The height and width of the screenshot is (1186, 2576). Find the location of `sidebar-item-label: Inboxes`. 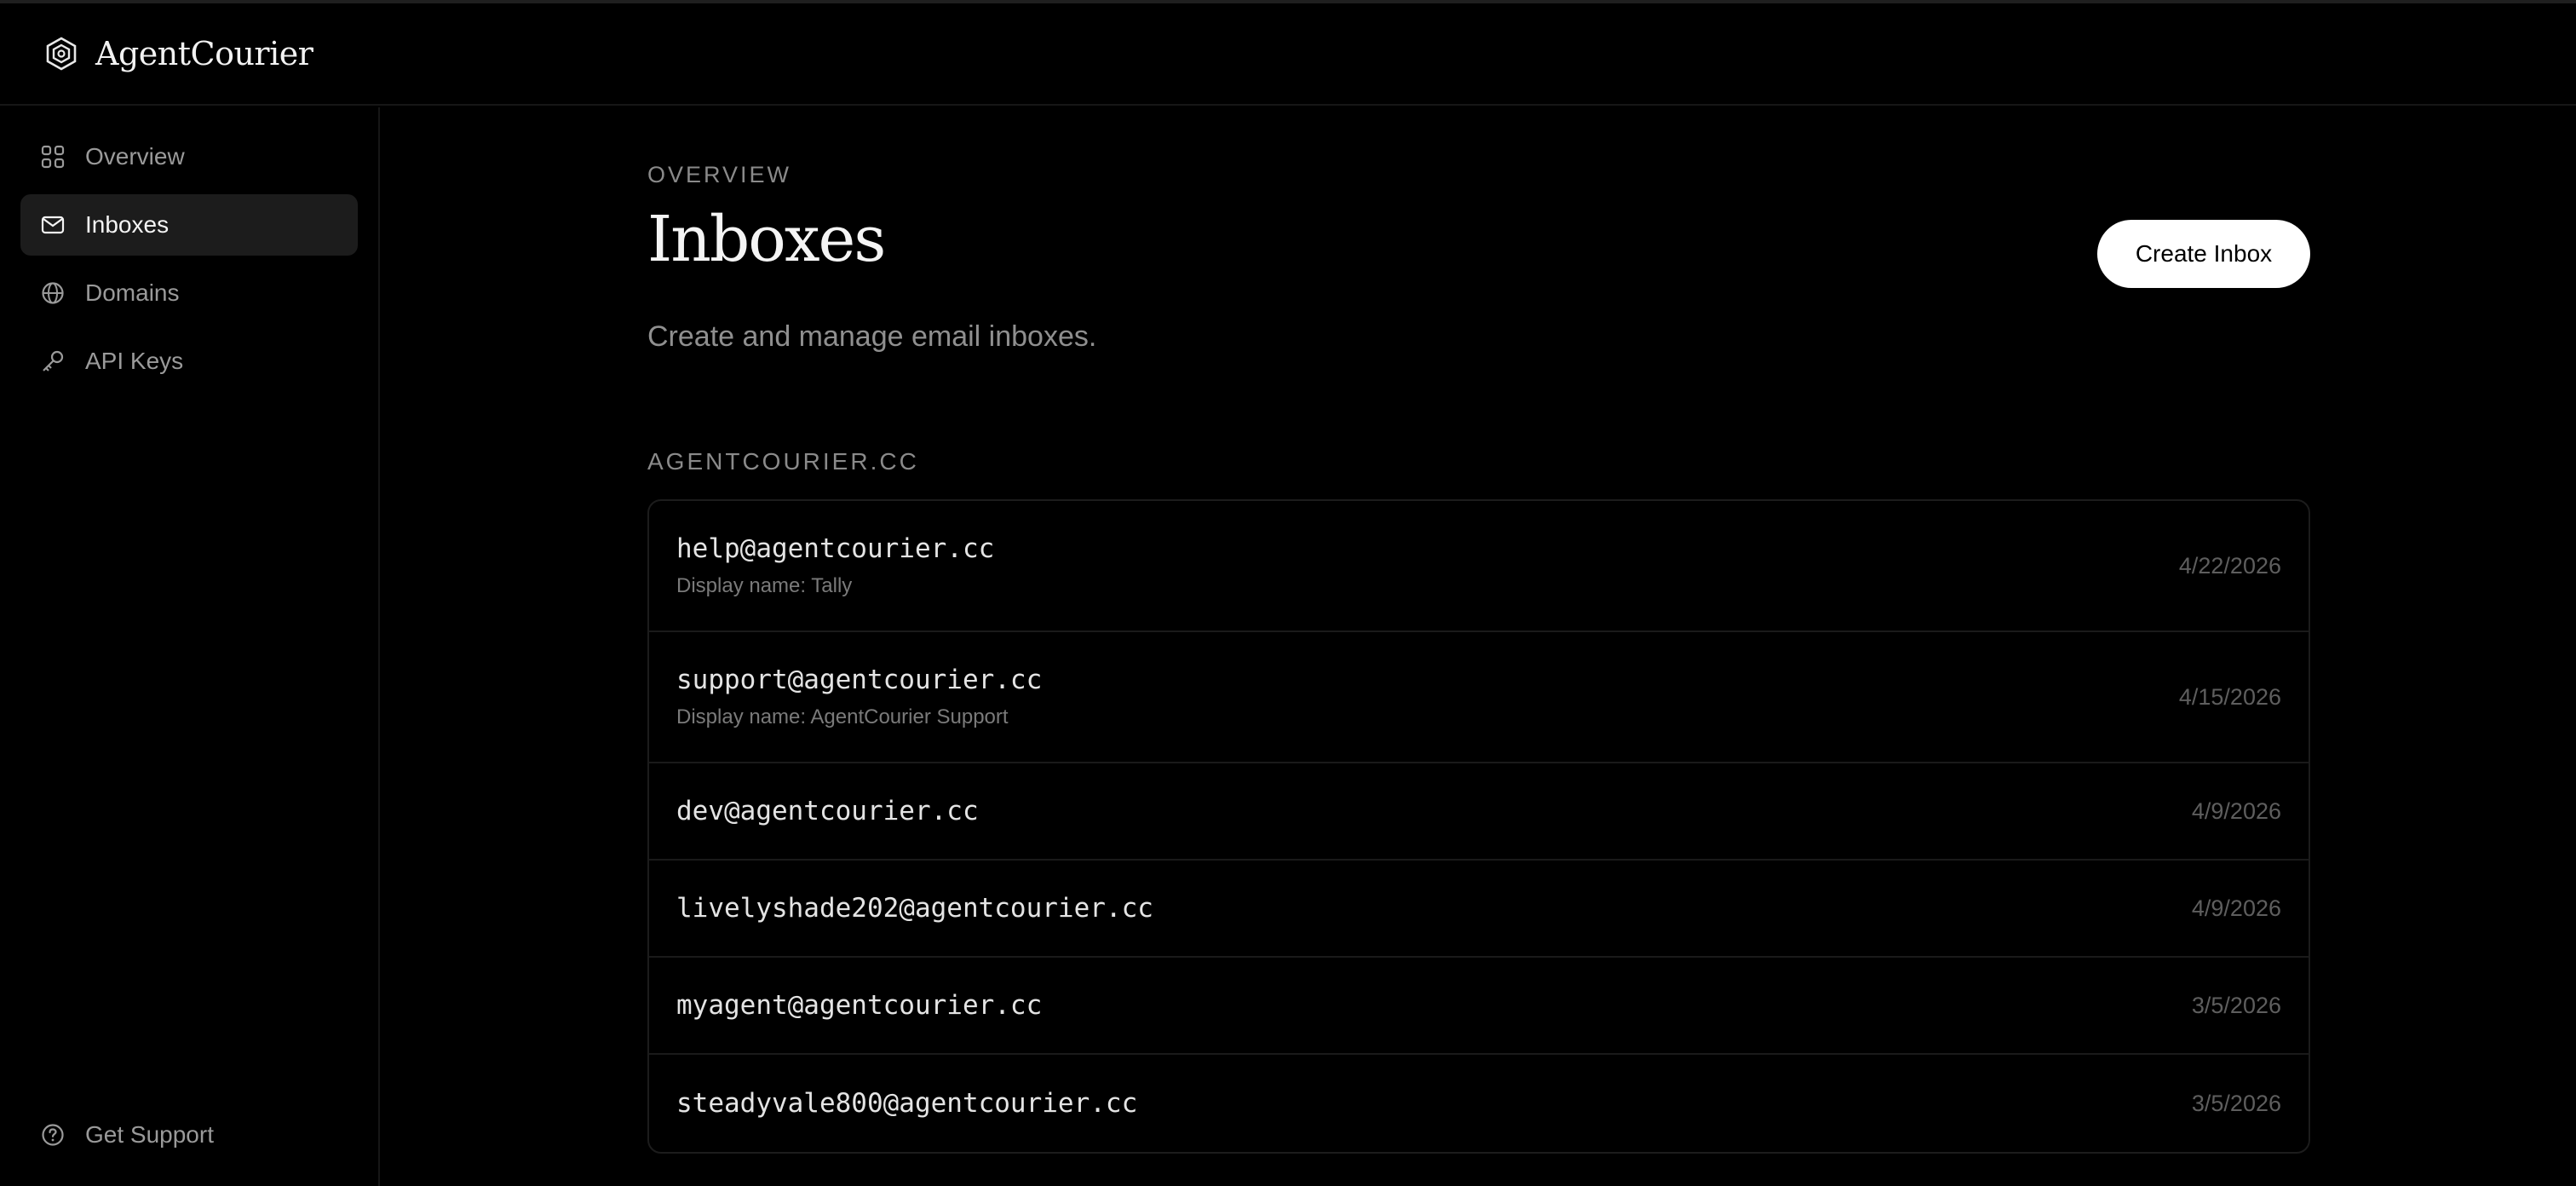

sidebar-item-label: Inboxes is located at coordinates (128, 224).